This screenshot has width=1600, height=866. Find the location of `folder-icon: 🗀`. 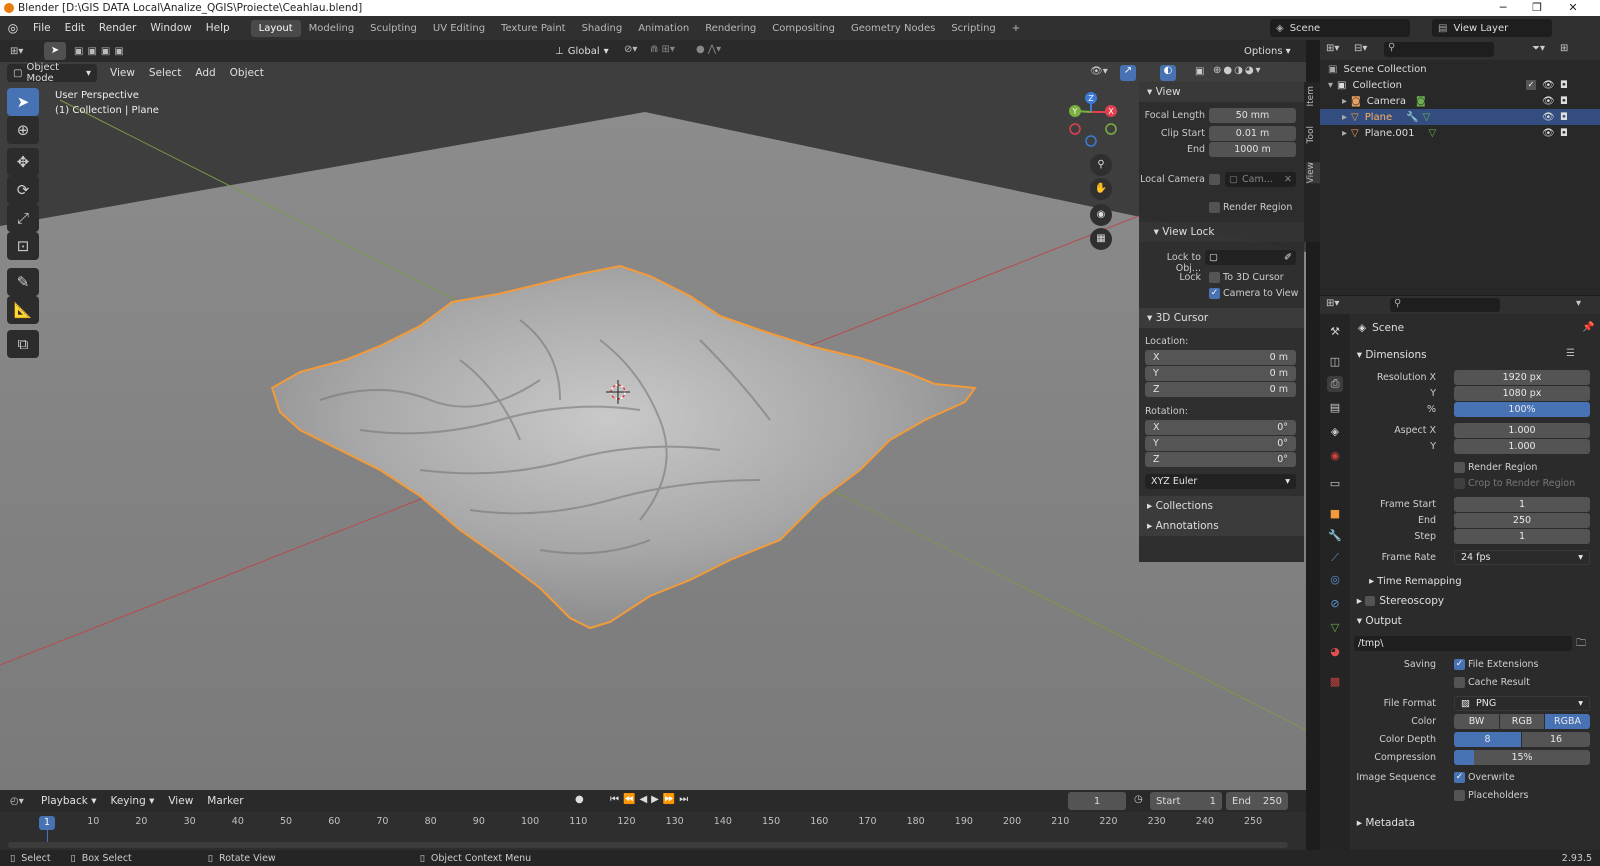

folder-icon: 🗀 is located at coordinates (1581, 644).